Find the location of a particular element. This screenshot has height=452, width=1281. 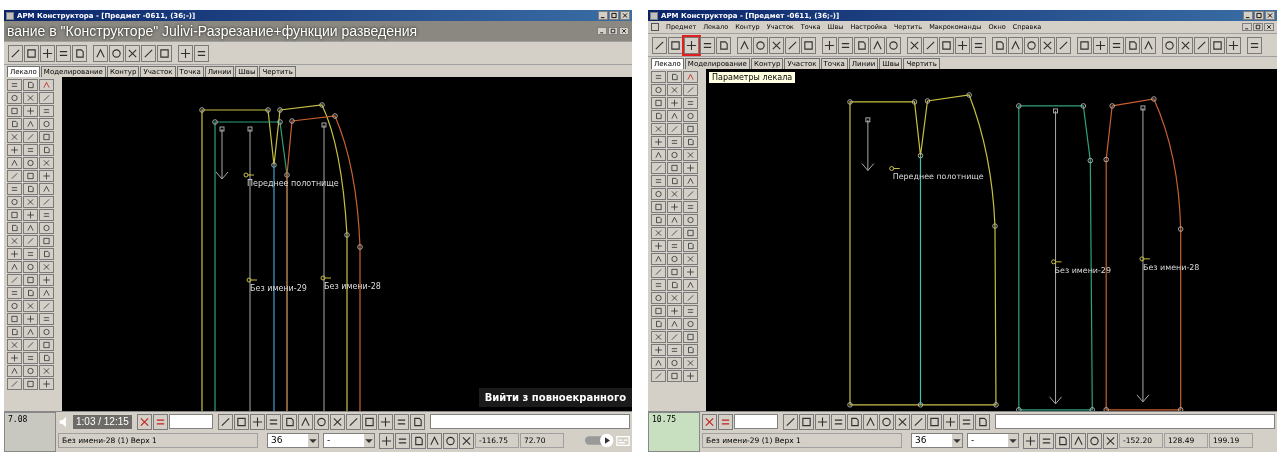

window-control-icon is located at coordinates (1248, 15).